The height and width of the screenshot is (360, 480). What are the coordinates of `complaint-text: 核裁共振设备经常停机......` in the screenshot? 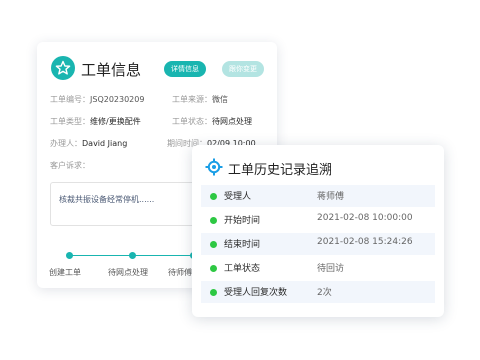 It's located at (107, 199).